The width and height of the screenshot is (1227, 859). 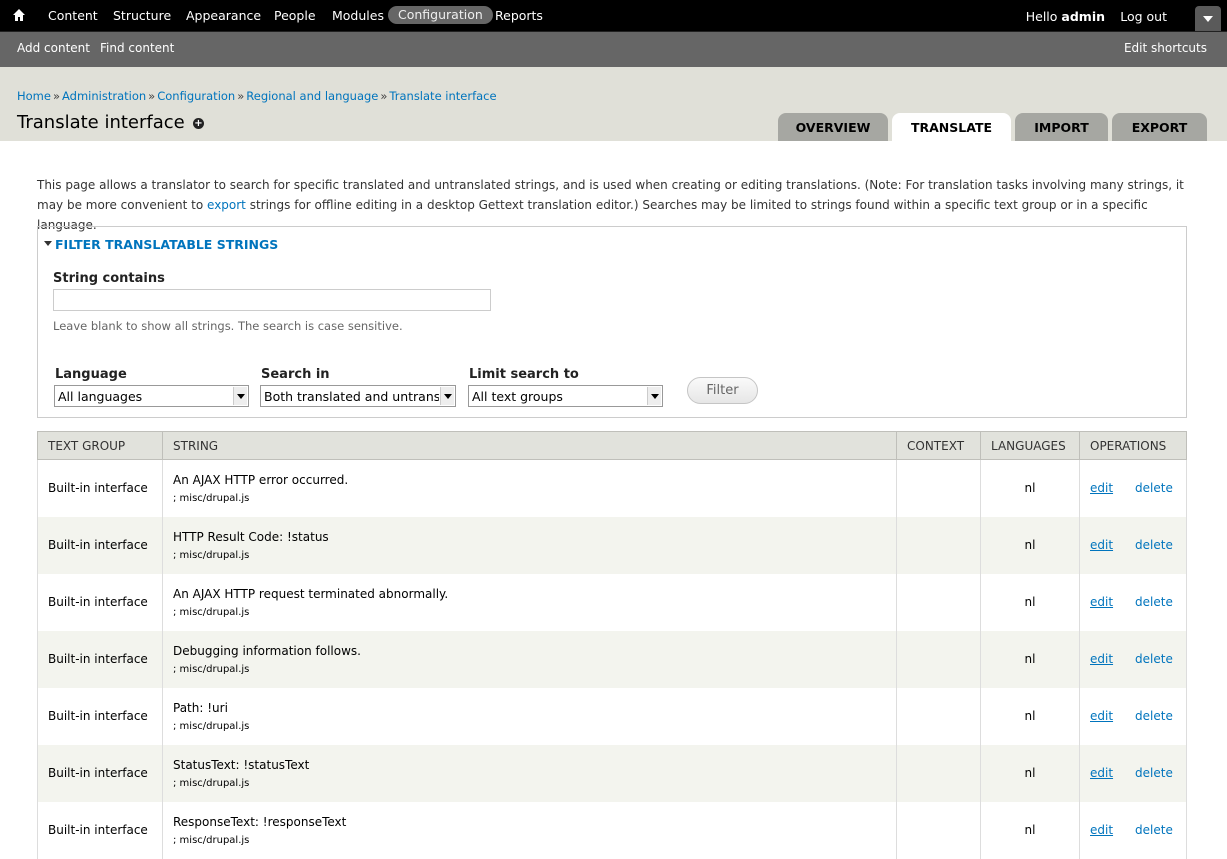 I want to click on column-header-string: String, so click(x=529, y=445).